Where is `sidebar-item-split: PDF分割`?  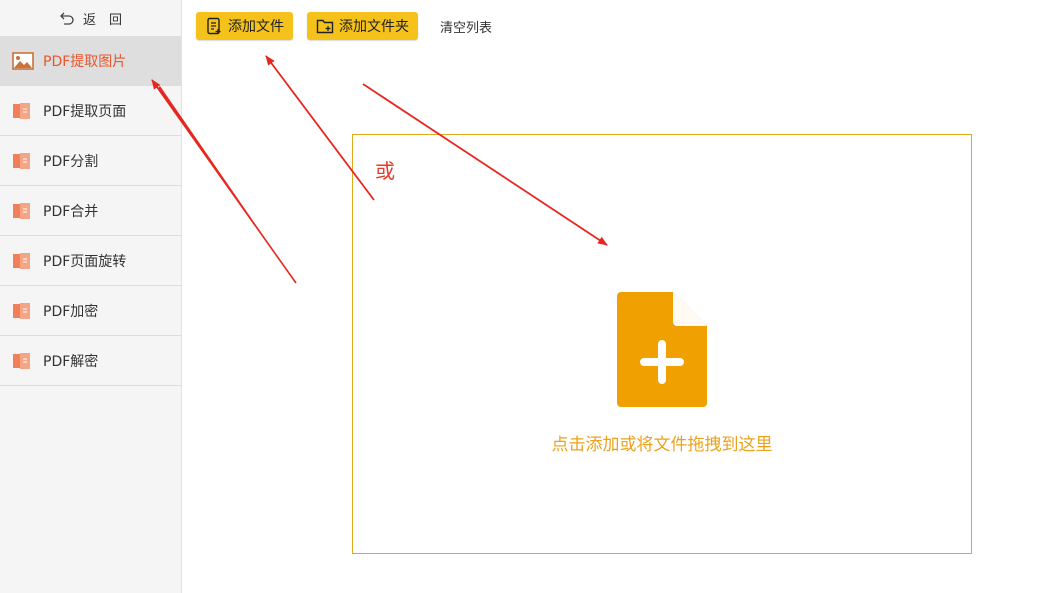
sidebar-item-split: PDF分割 is located at coordinates (90, 161).